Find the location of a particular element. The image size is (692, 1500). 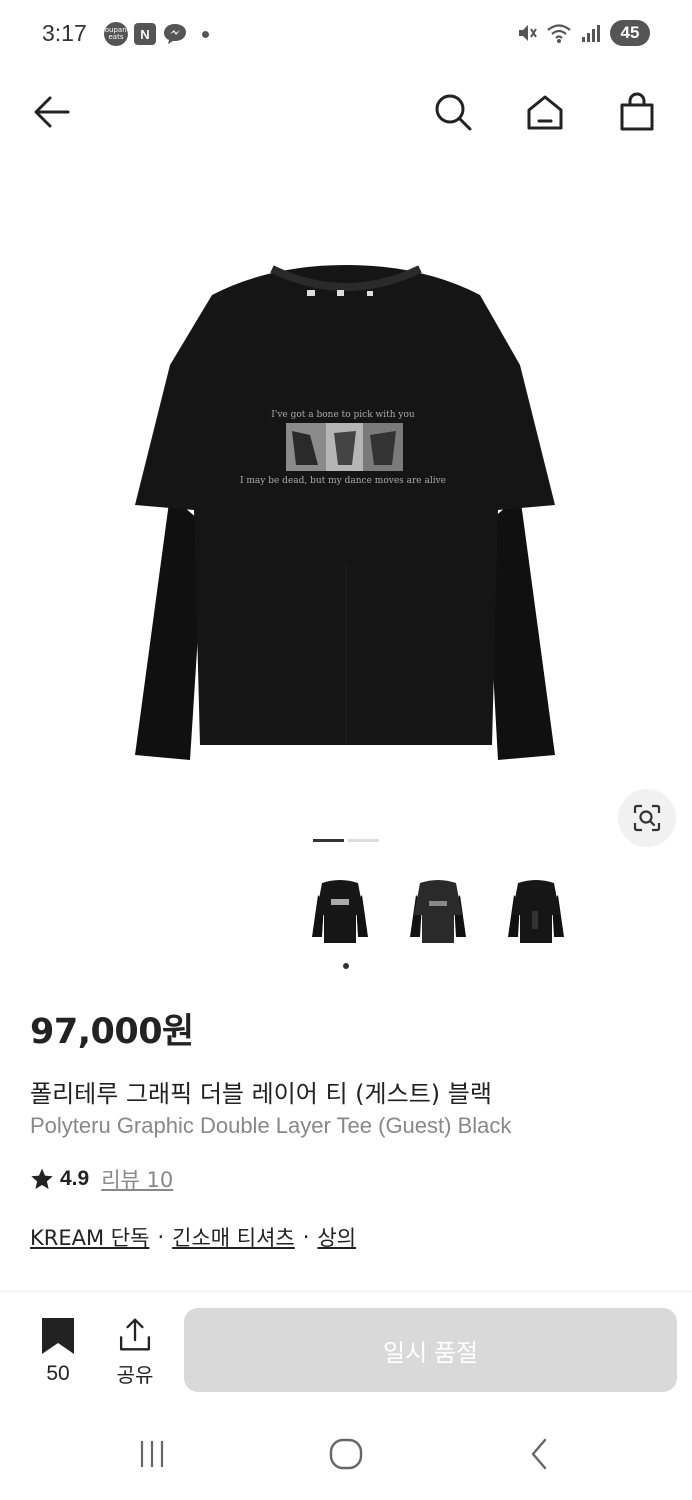

battery-indicator: 45 is located at coordinates (630, 33).